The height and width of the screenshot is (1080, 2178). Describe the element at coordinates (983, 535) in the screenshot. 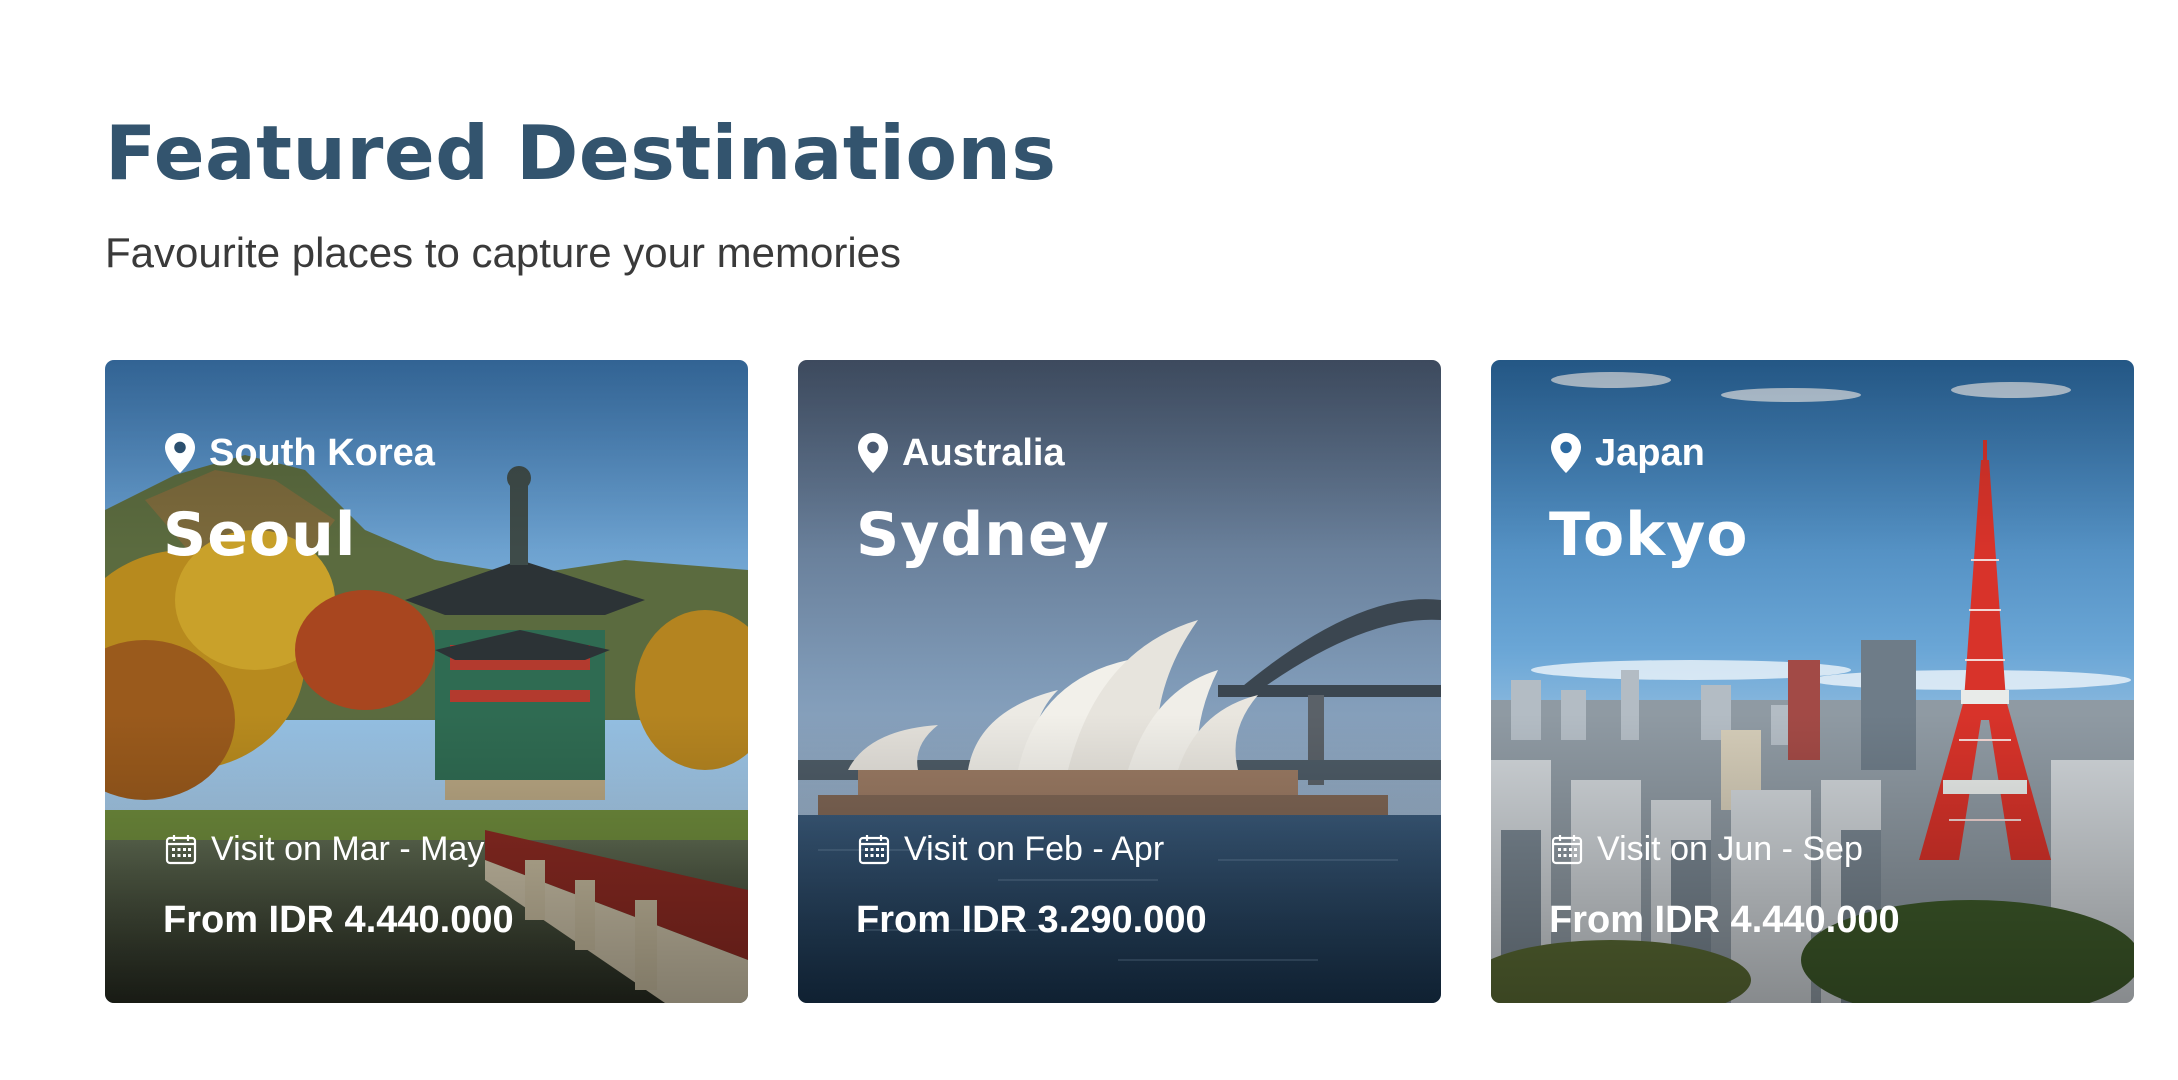

I see `card-city: Sydney` at that location.